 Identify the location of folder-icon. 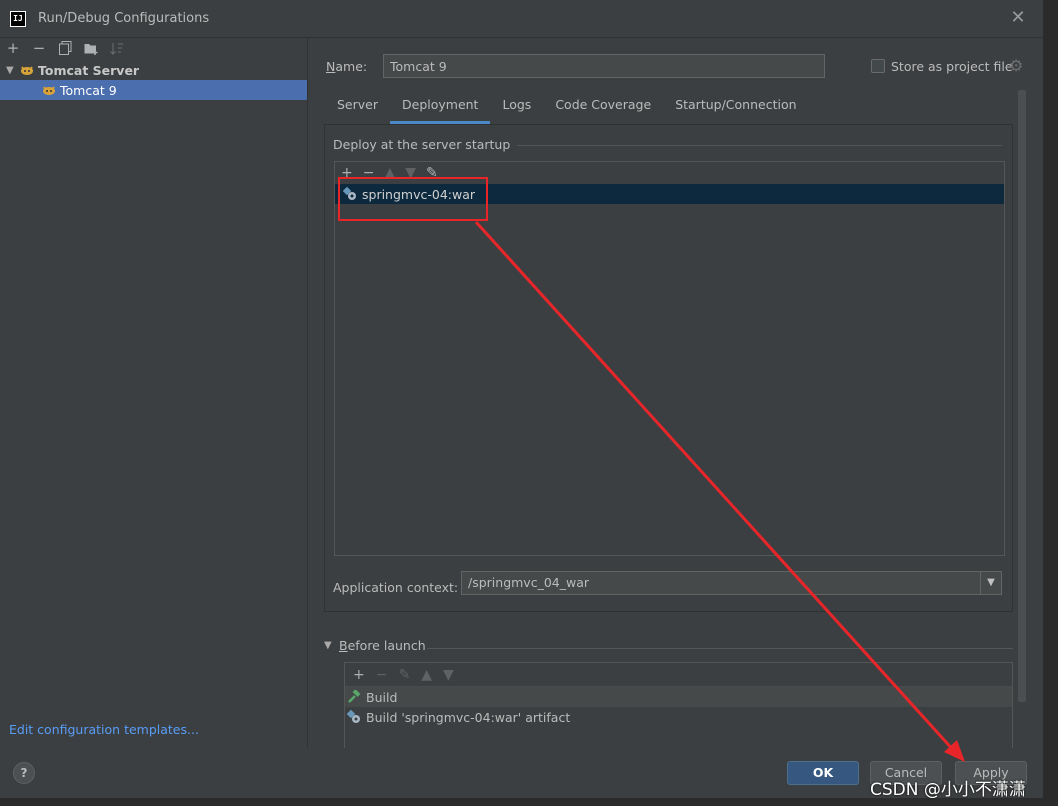
(91, 48).